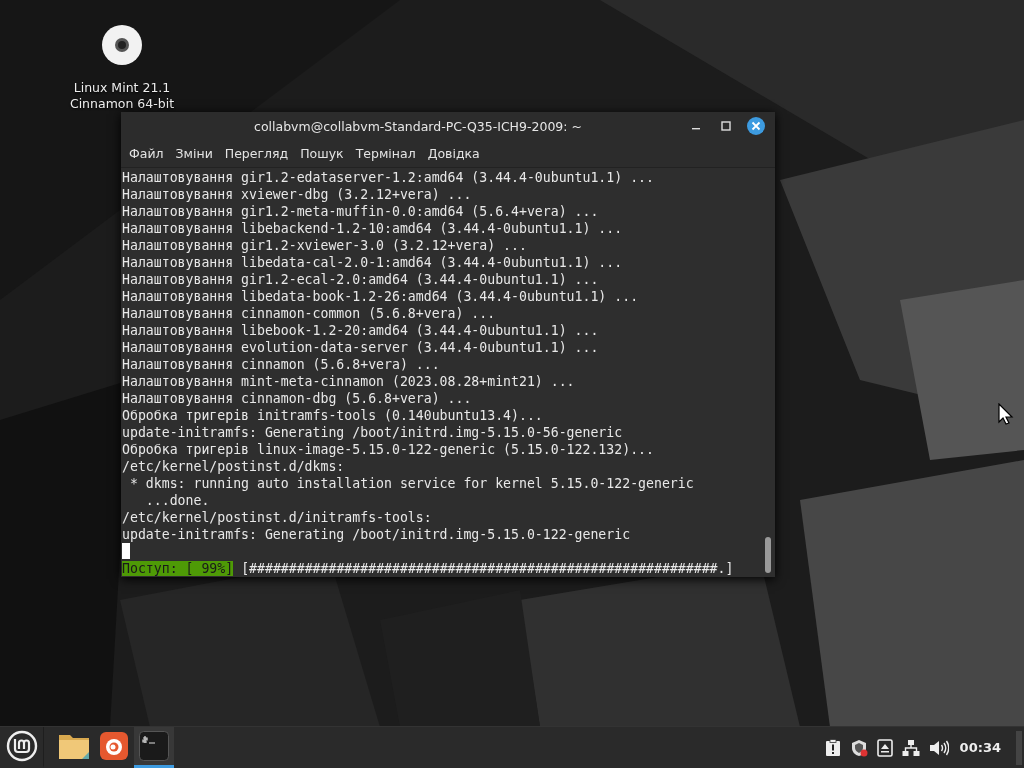 The height and width of the screenshot is (768, 1024). Describe the element at coordinates (177, 500) in the screenshot. I see `terminal-line: ...done.` at that location.